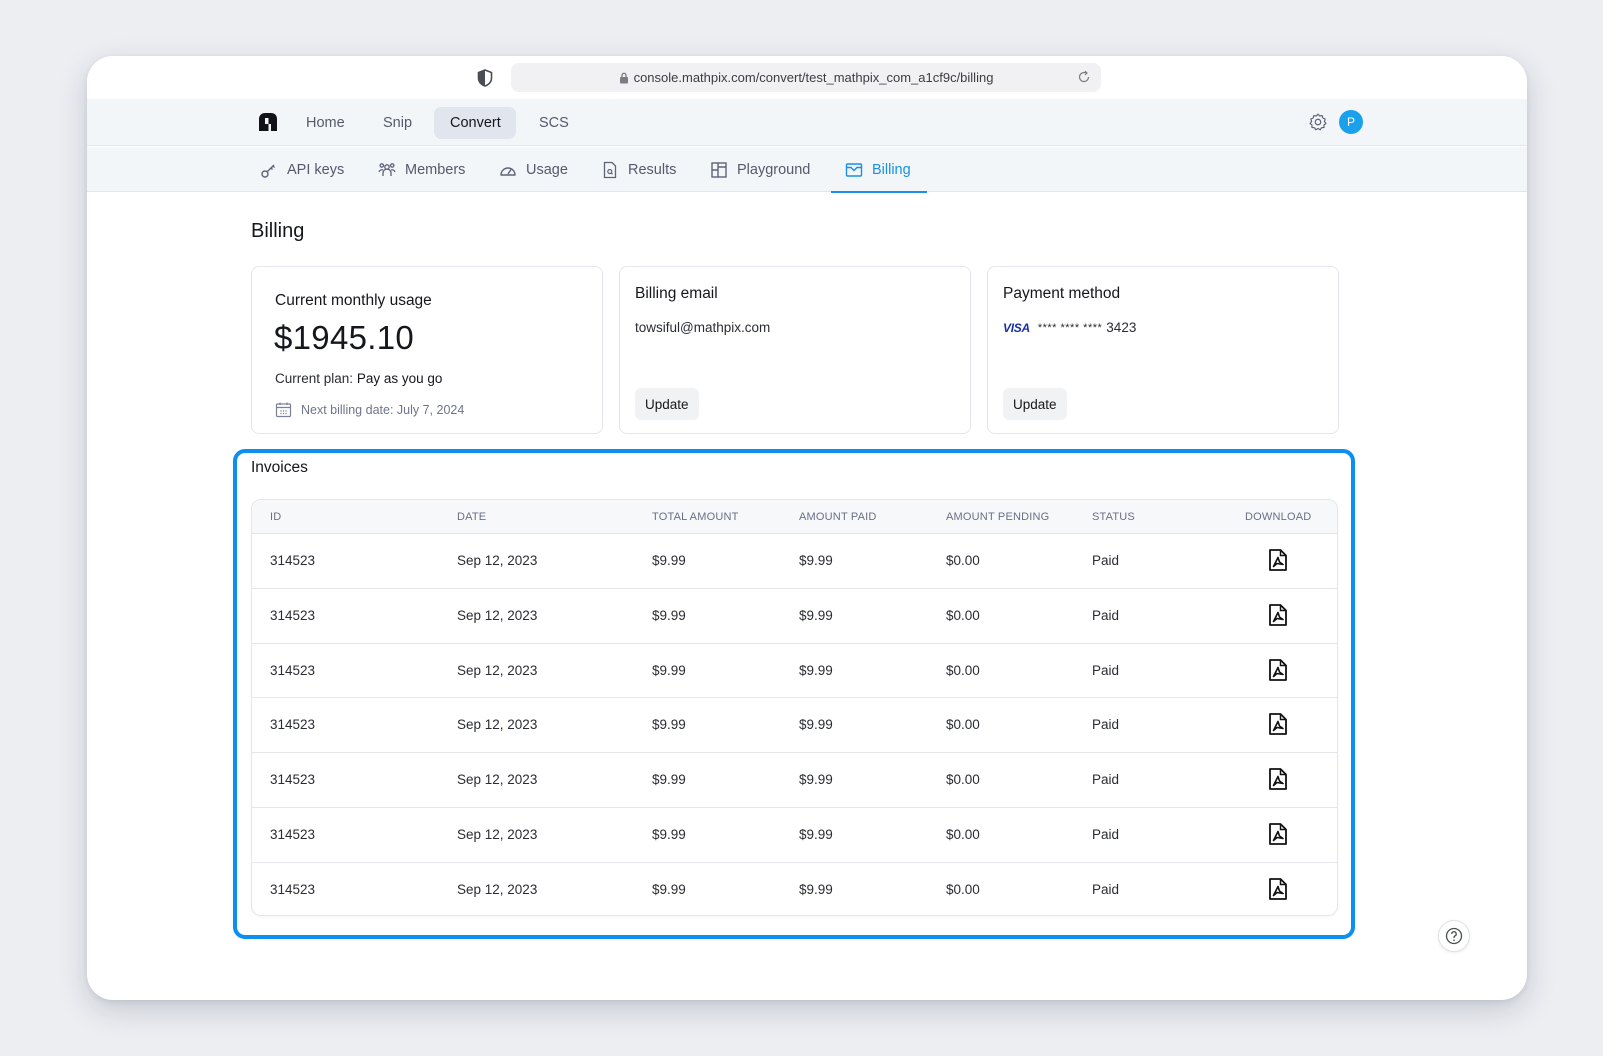 The height and width of the screenshot is (1056, 1603). What do you see at coordinates (610, 169) in the screenshot?
I see `file-search-icon` at bounding box center [610, 169].